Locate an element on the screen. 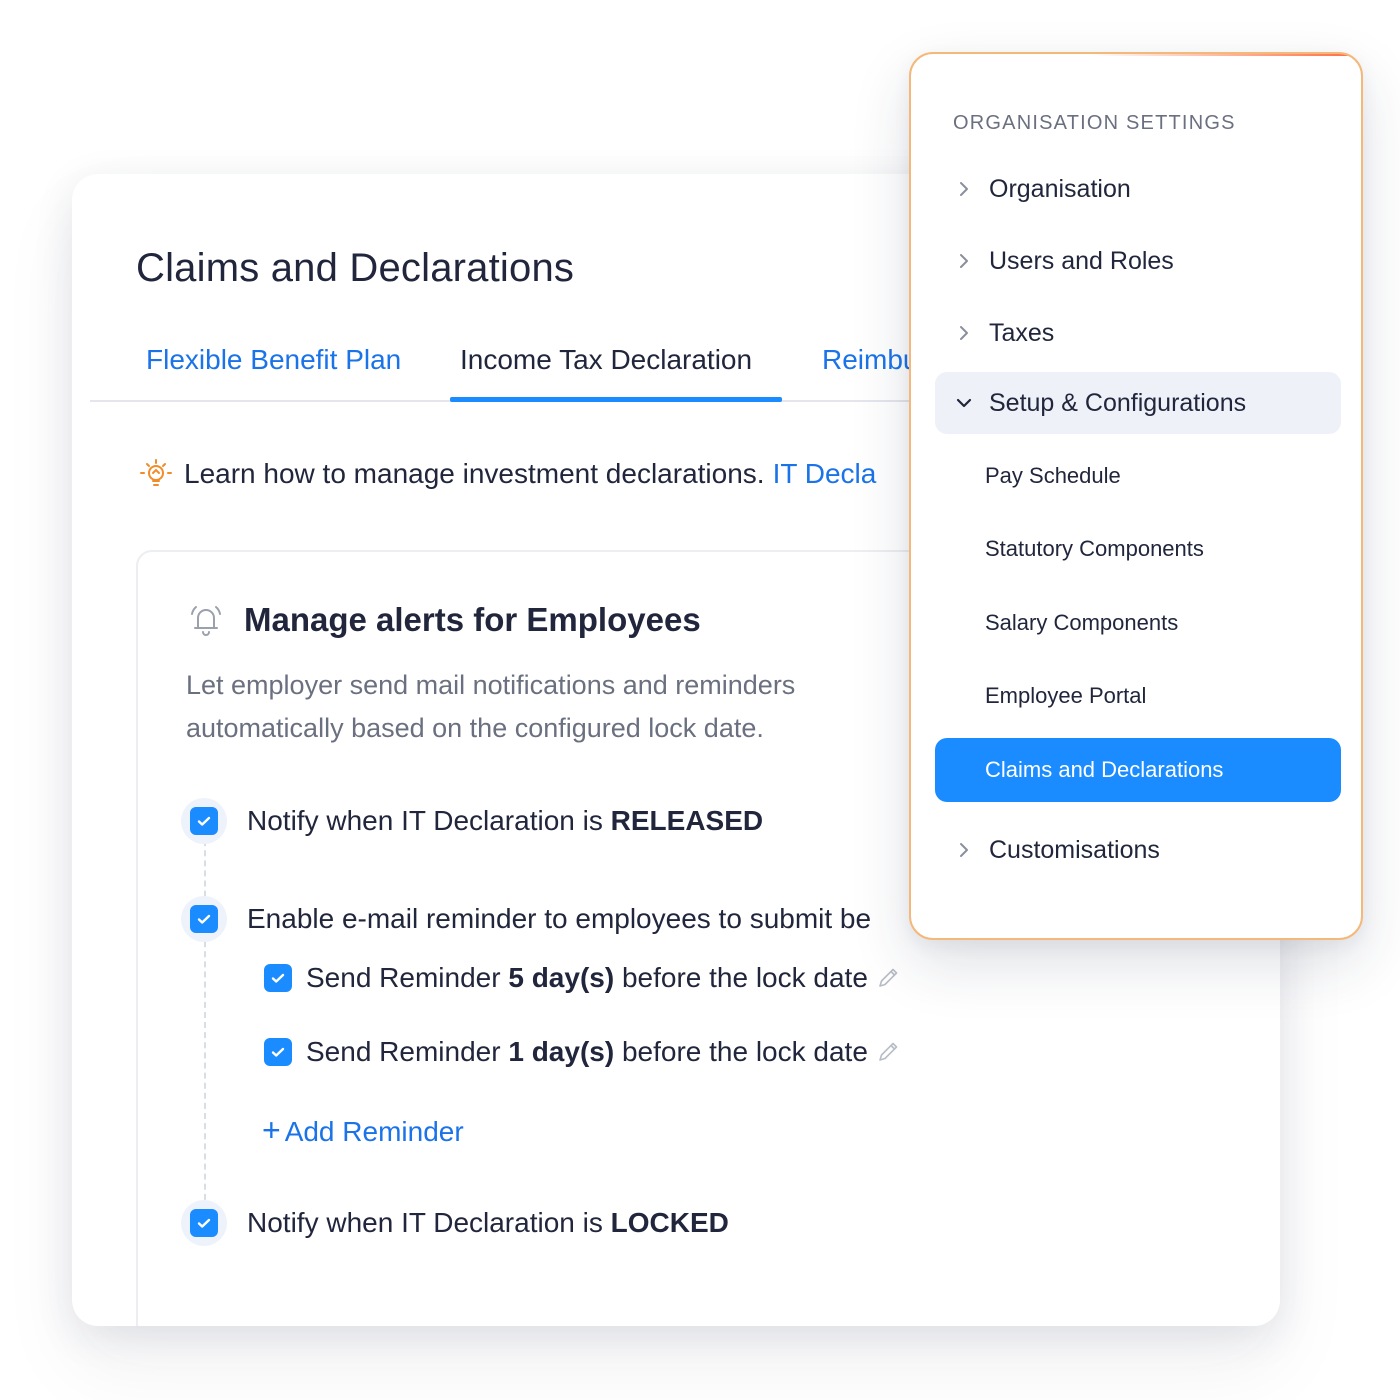  nav-item-label: Users and Roles is located at coordinates (1081, 260).